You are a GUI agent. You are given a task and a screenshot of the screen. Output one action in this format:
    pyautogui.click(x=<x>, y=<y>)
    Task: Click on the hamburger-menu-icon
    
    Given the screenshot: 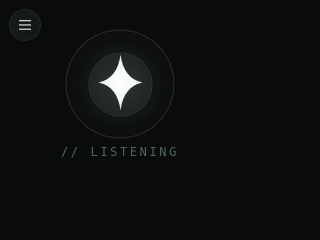 What is the action you would take?
    pyautogui.click(x=25, y=25)
    